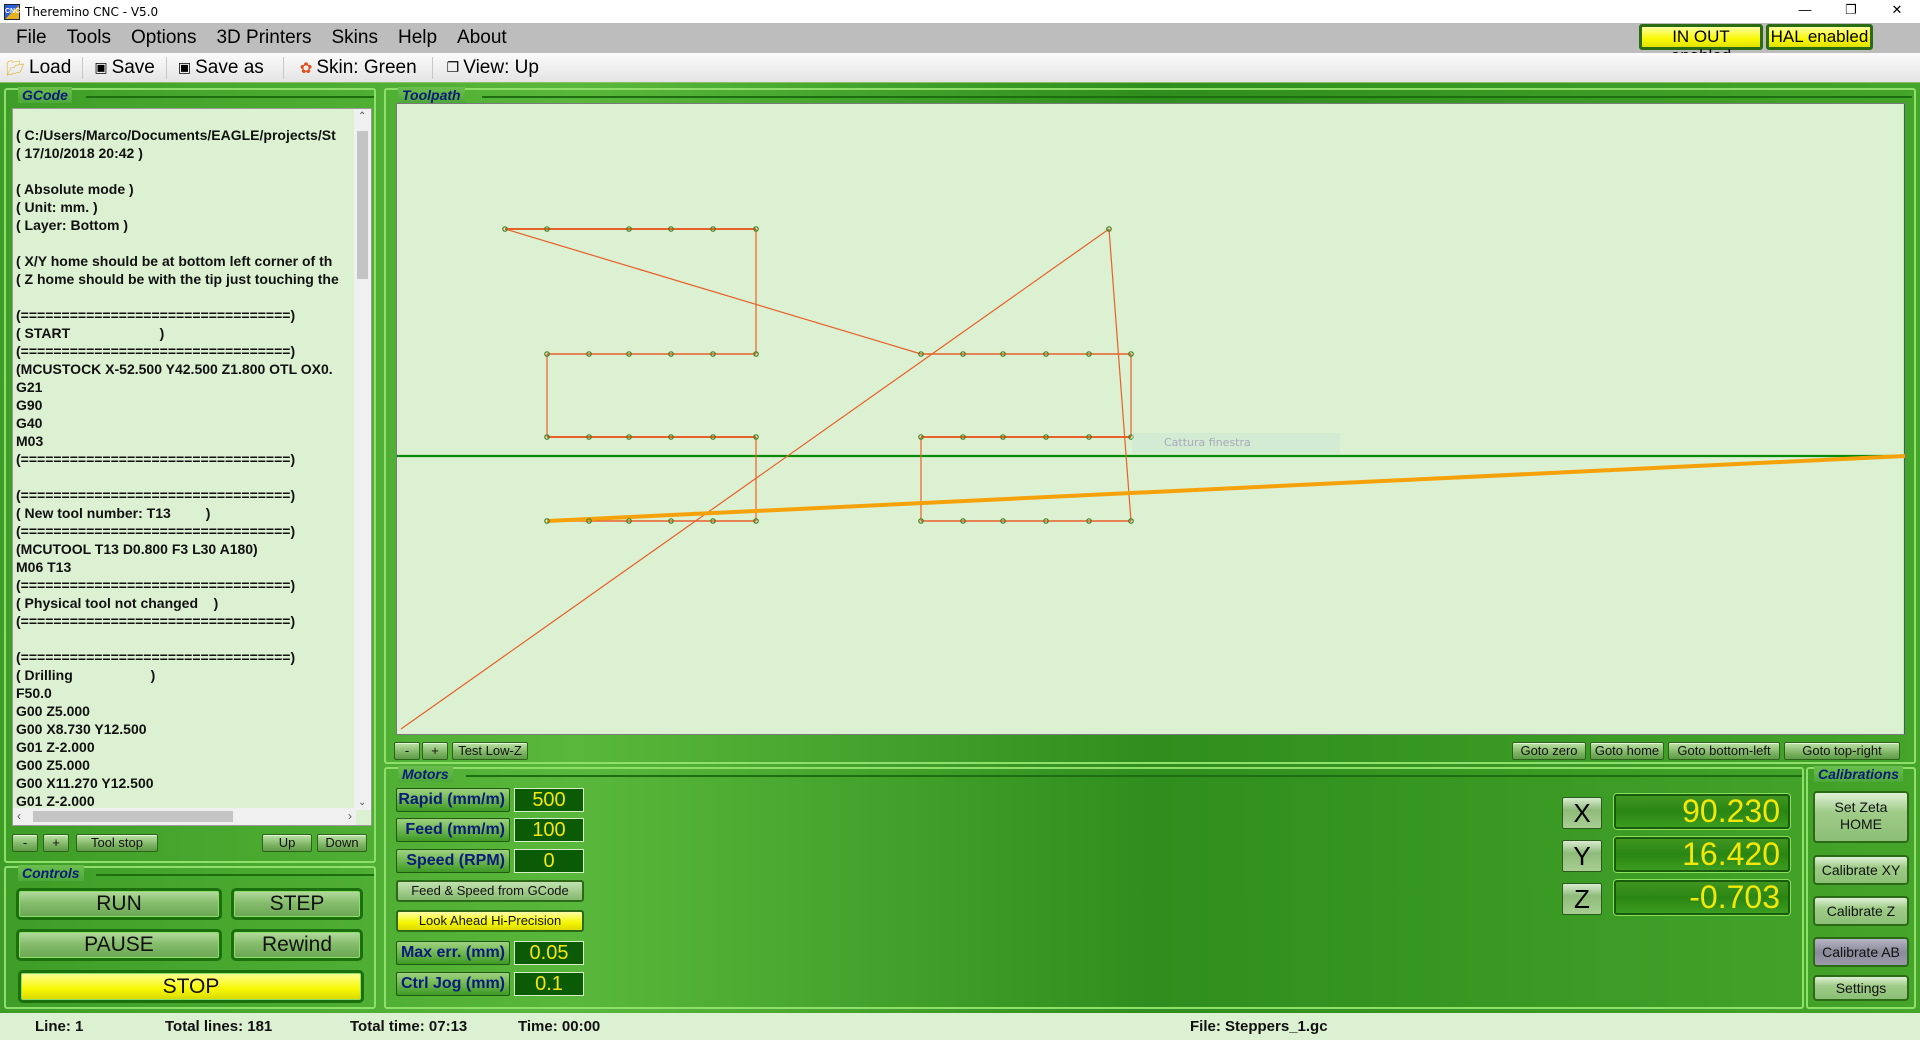  Describe the element at coordinates (549, 830) in the screenshot. I see `feed-input: 100` at that location.